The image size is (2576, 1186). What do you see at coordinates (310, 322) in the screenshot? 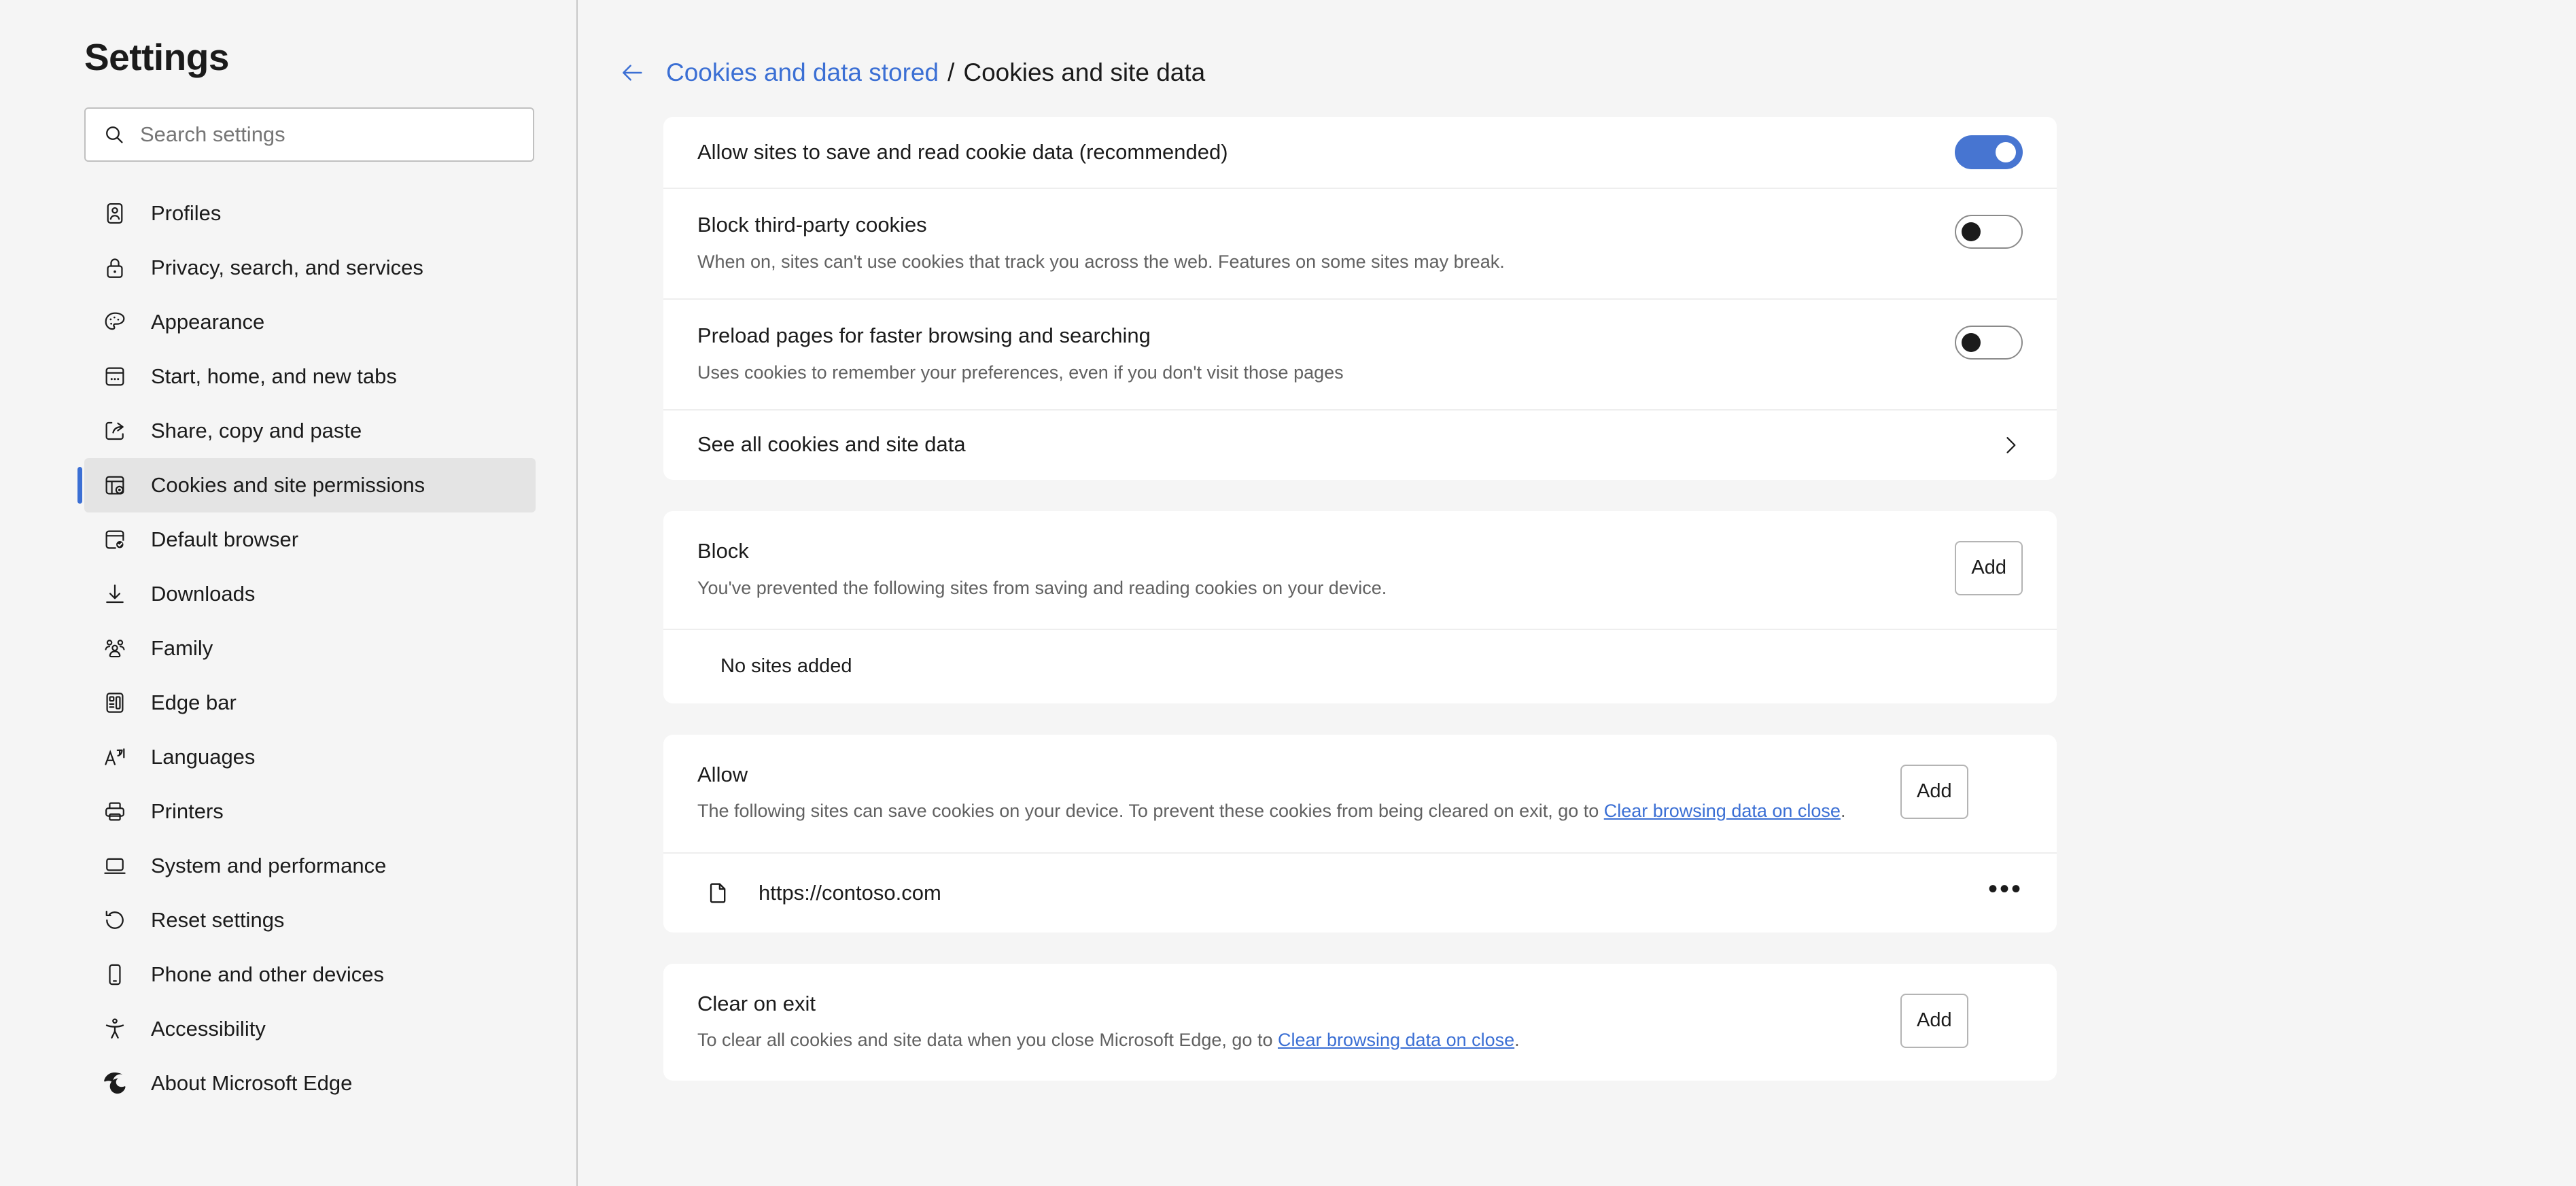
I see `sidebar-item-appearance: Appearance` at bounding box center [310, 322].